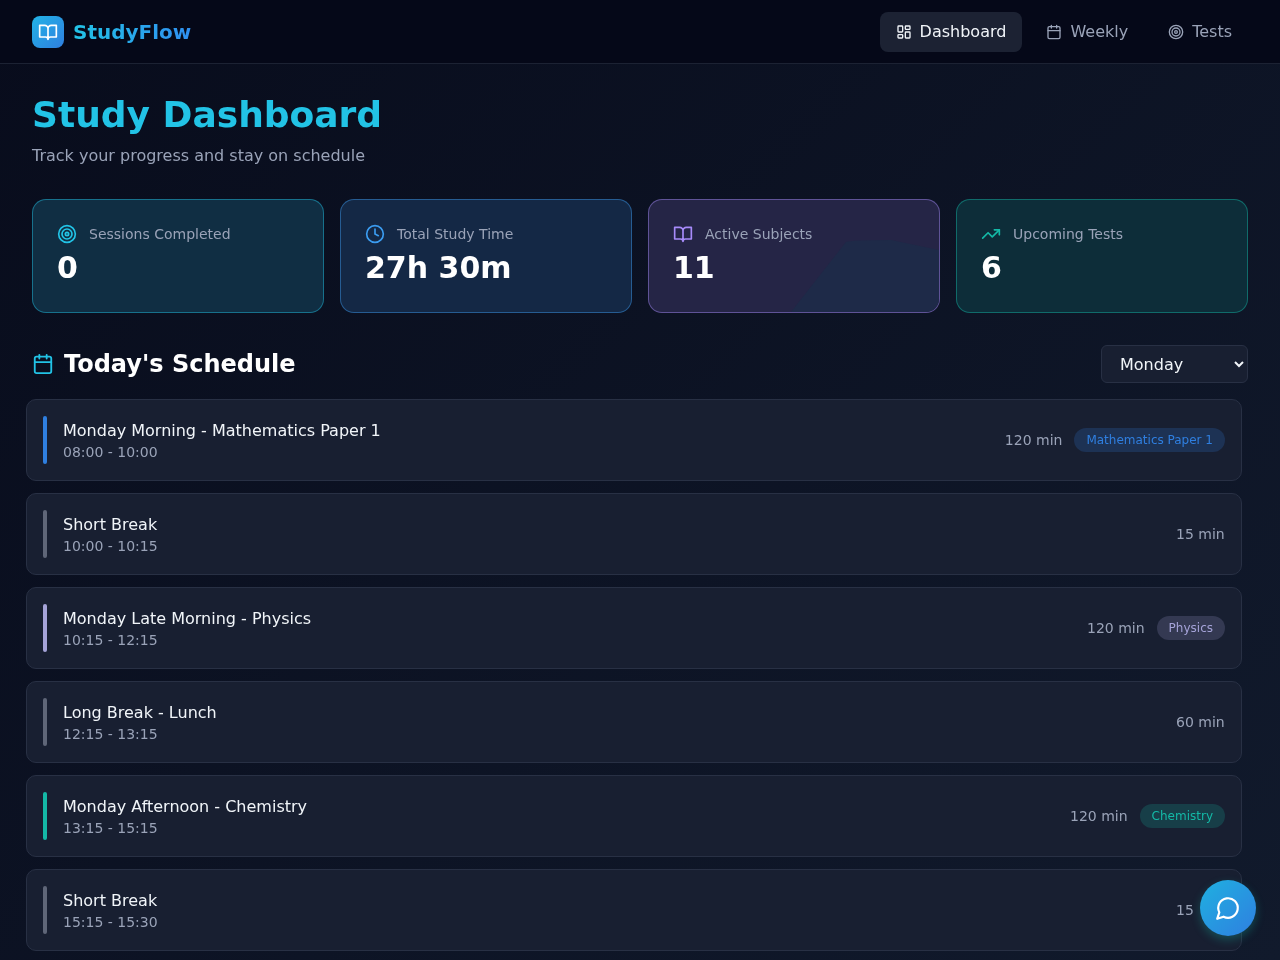  Describe the element at coordinates (199, 155) in the screenshot. I see `page-subtitle: Track your progress and stay on schedule` at that location.